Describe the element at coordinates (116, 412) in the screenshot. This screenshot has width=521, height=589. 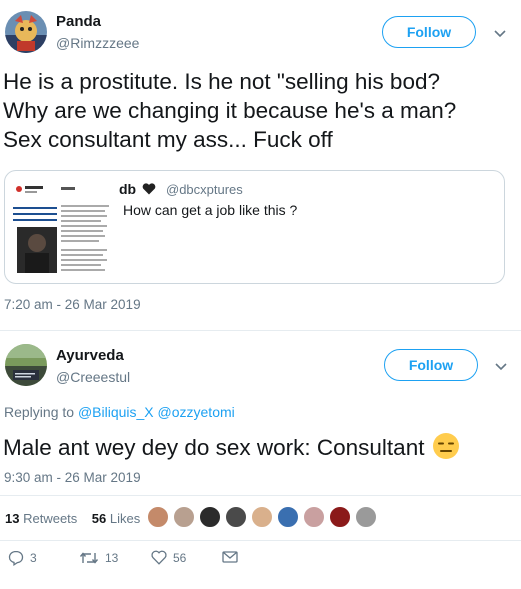
I see `mention-link: @Biliquis_X` at that location.